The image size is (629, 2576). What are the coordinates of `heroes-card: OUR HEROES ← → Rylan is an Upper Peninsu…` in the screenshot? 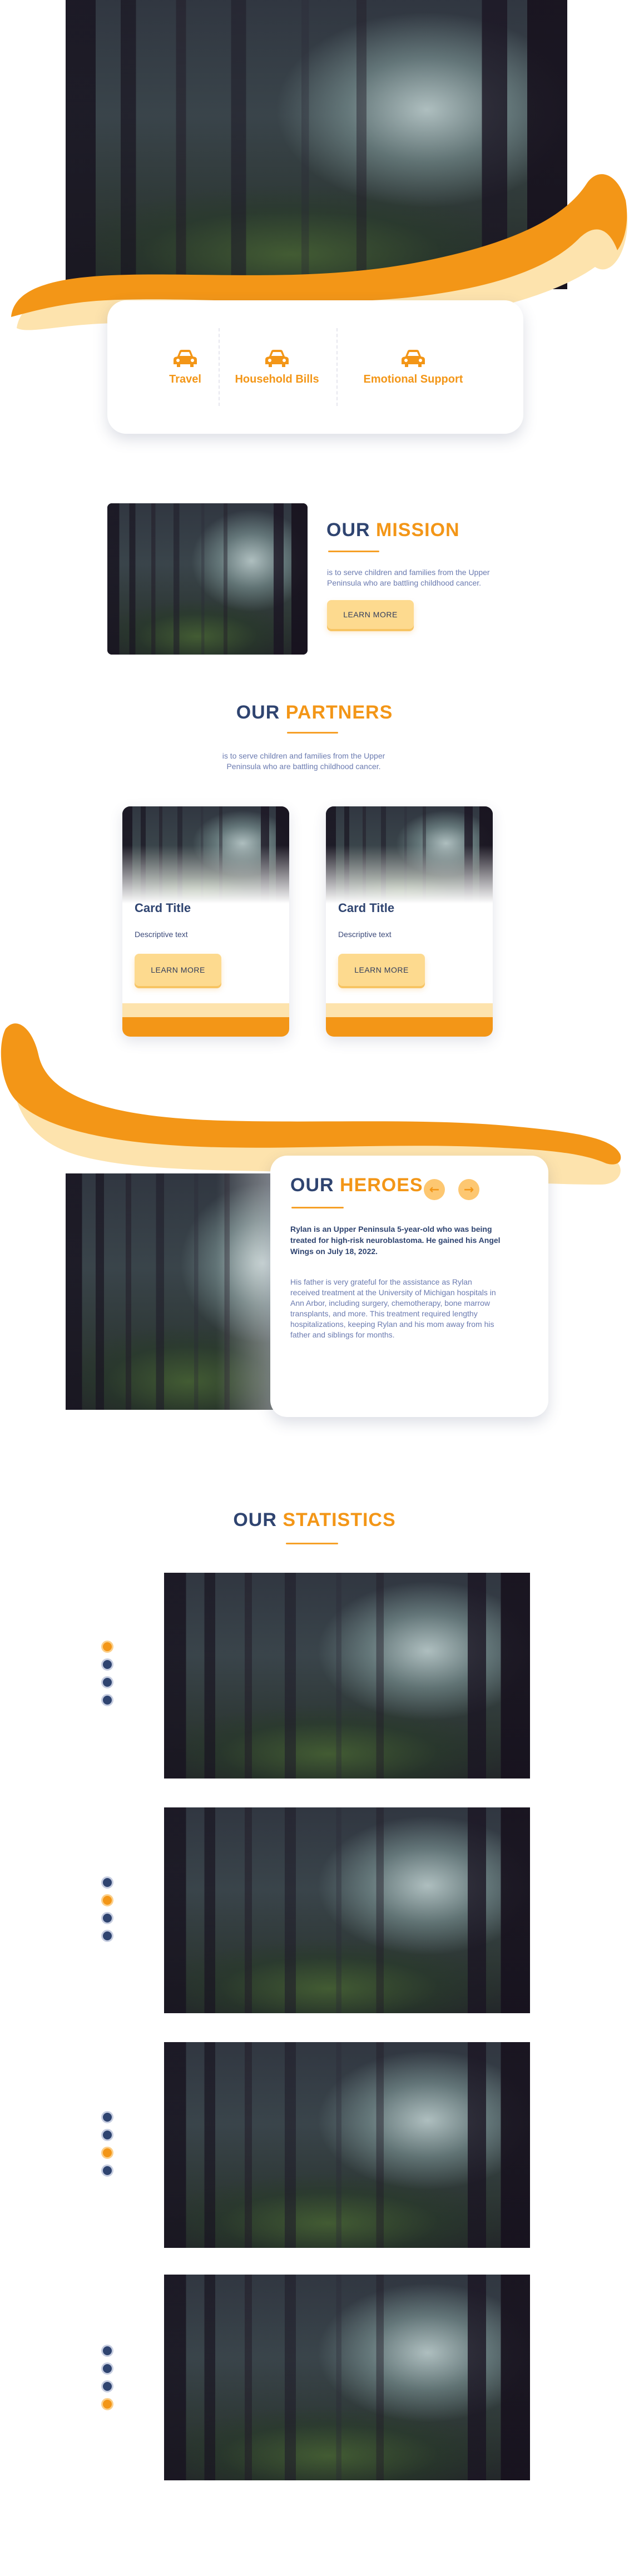 It's located at (409, 1286).